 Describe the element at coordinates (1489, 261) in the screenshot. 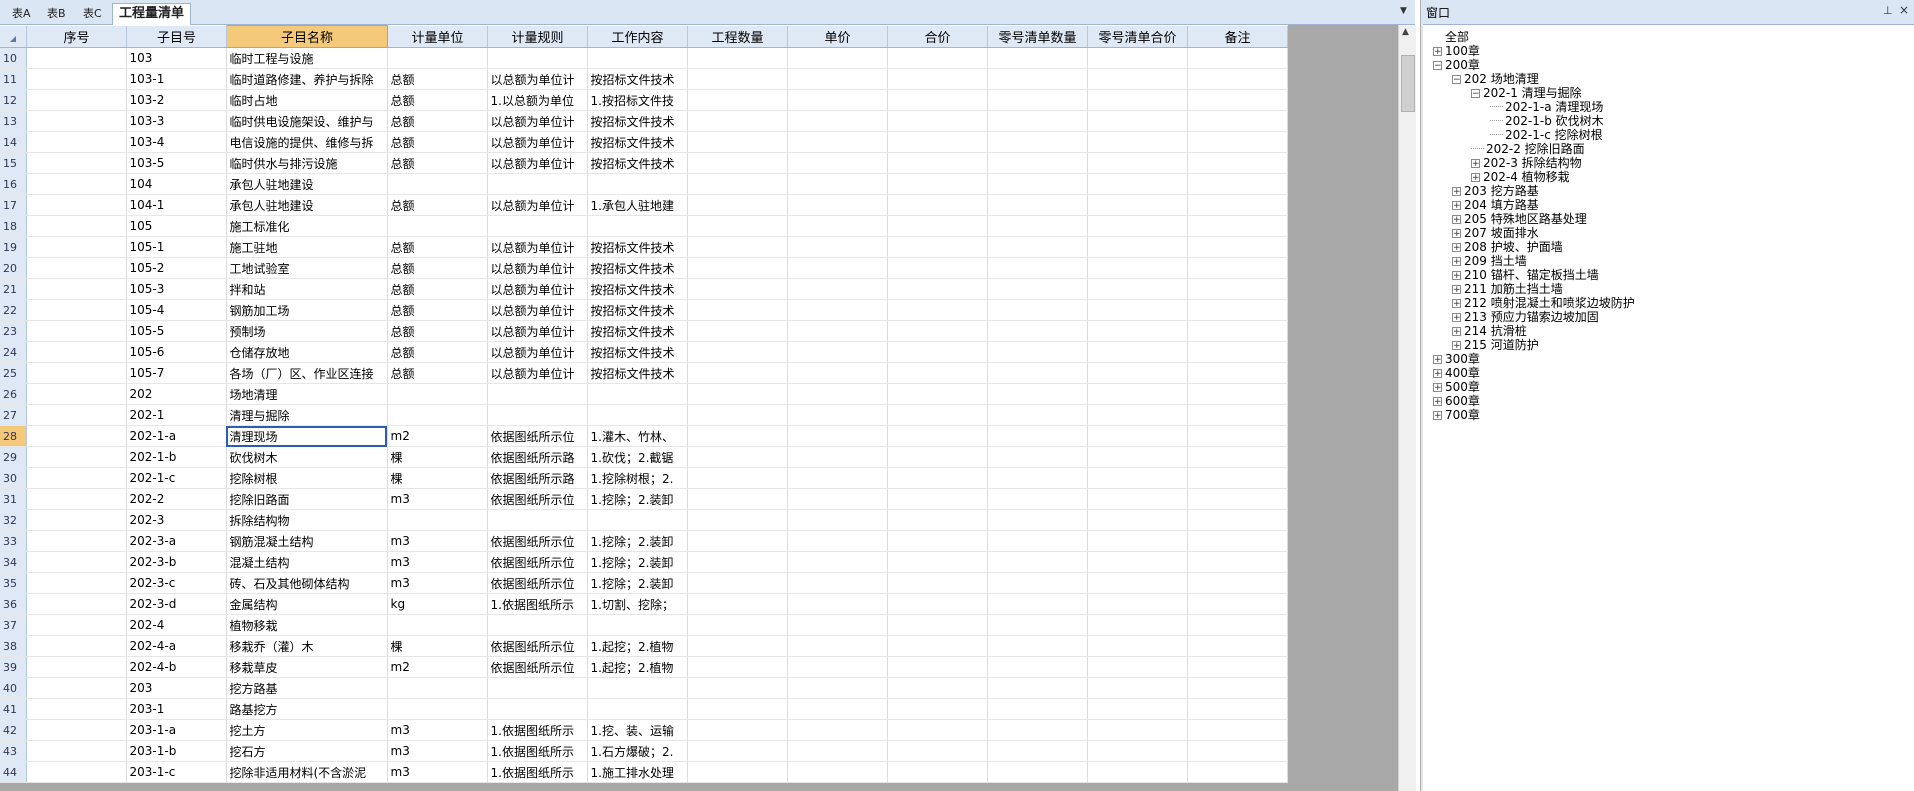

I see `tree-node: +209 挡土墙` at that location.